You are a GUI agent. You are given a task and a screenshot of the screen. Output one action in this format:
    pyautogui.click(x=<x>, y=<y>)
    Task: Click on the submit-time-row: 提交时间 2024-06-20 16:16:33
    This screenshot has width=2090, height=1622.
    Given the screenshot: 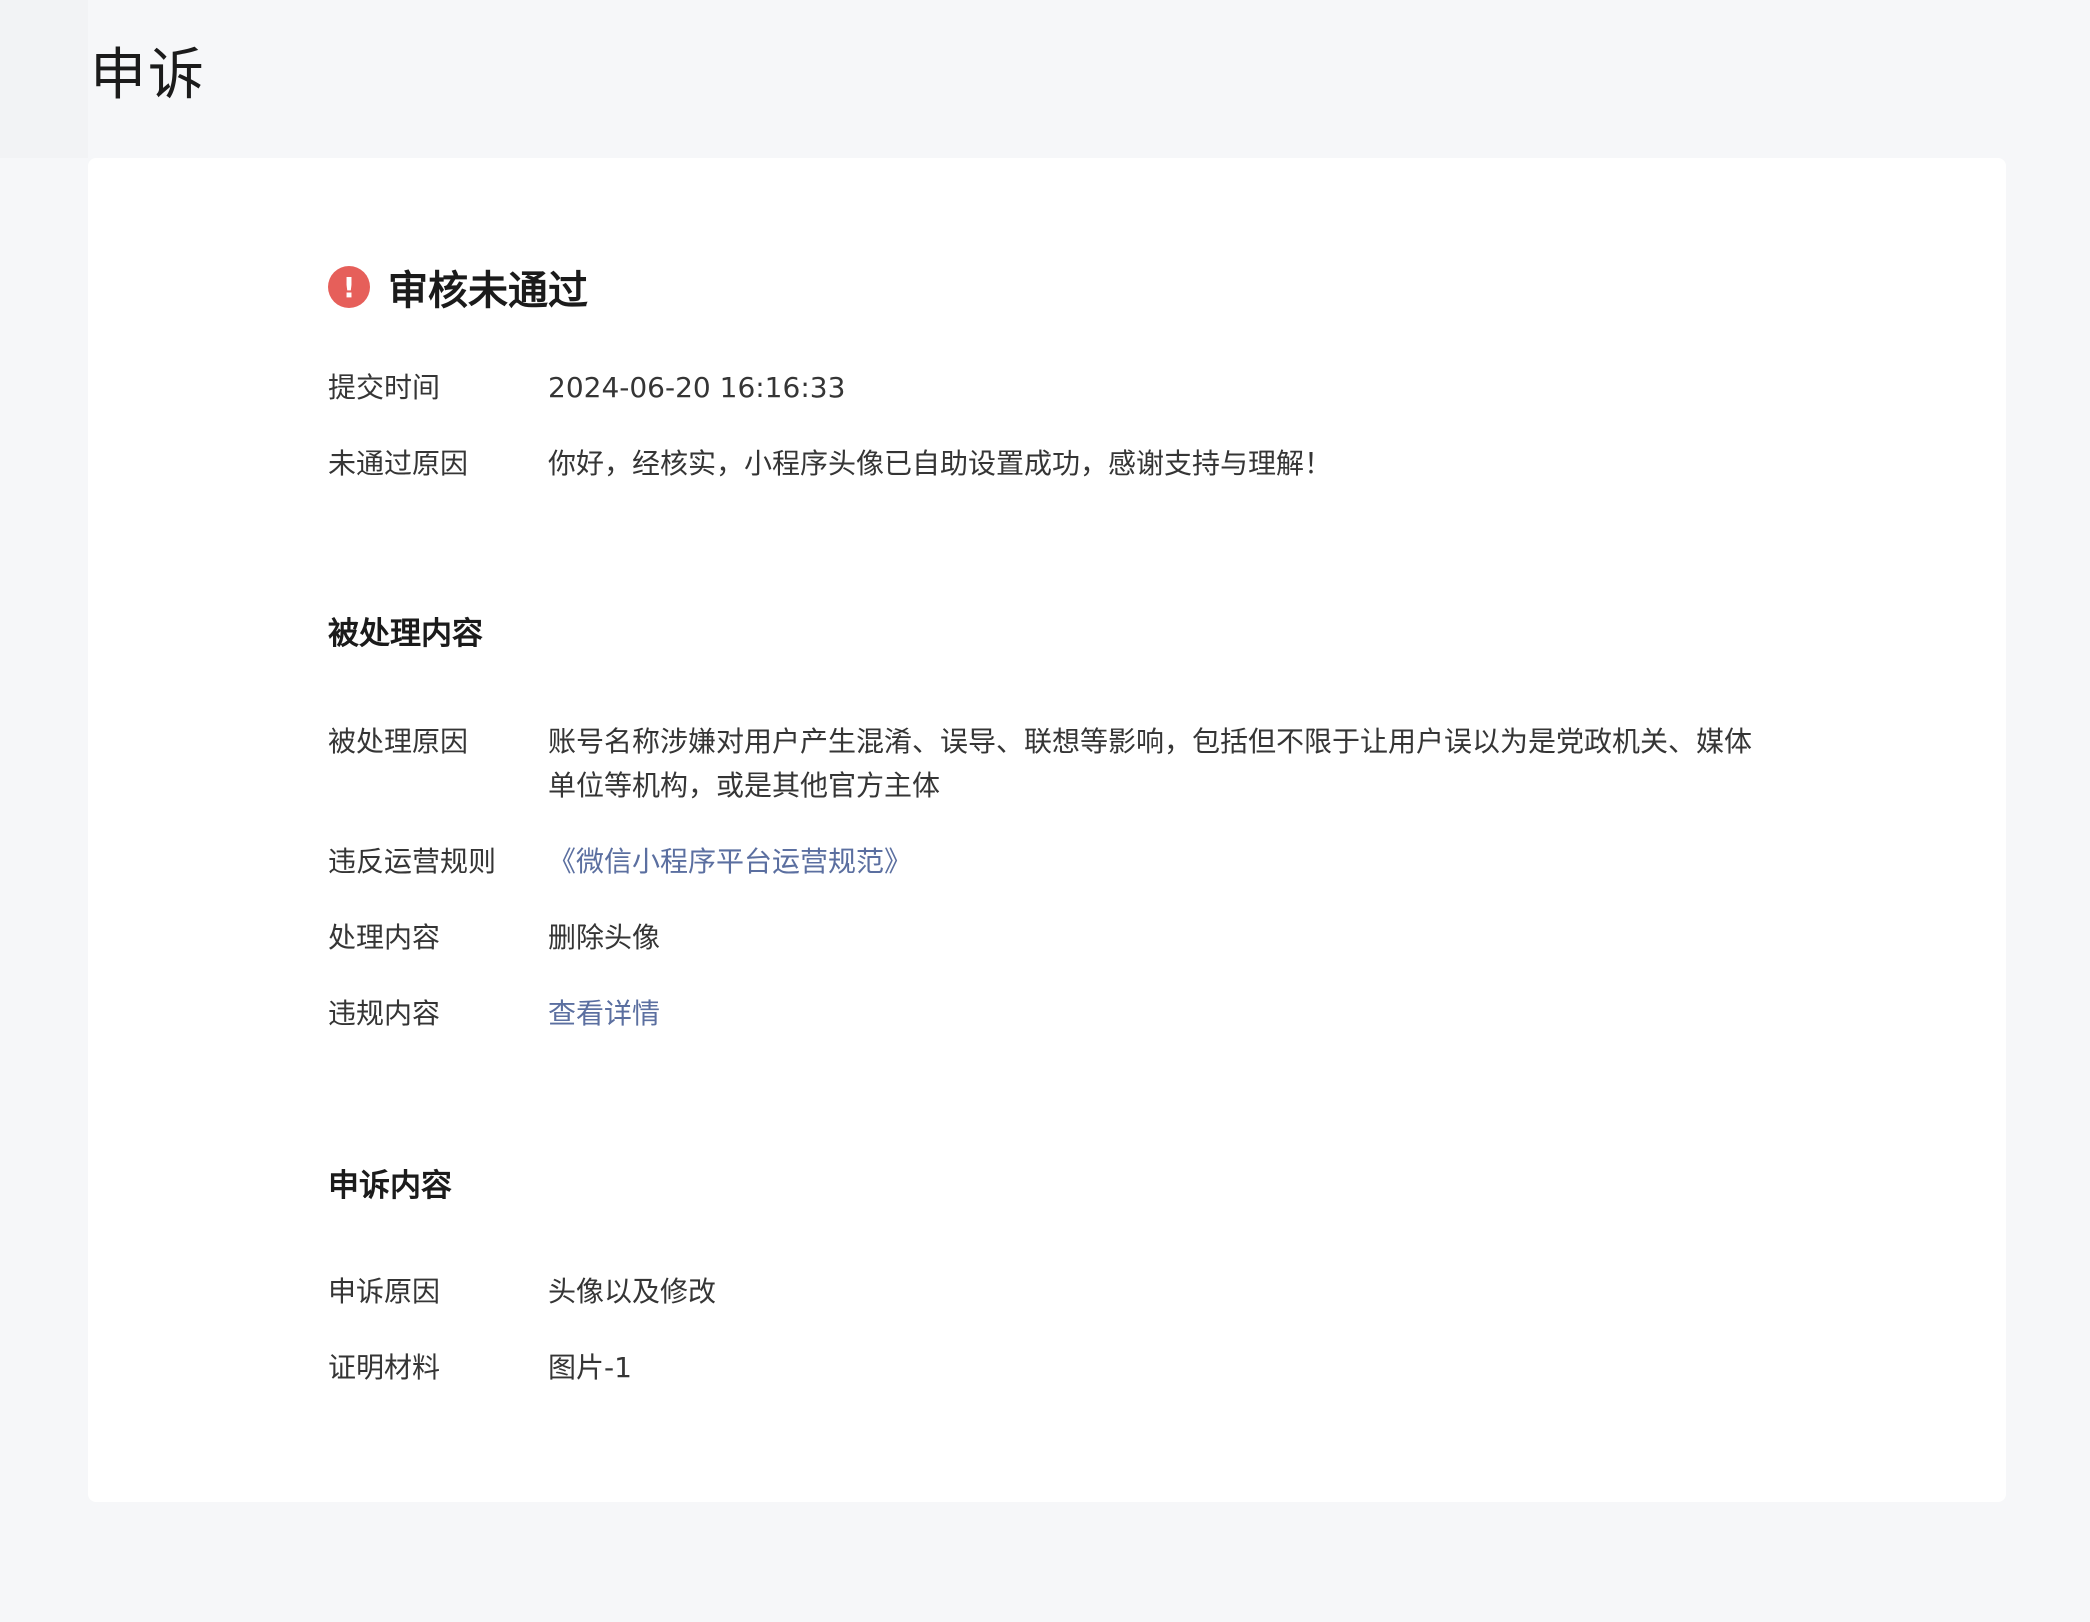 What is the action you would take?
    pyautogui.click(x=1048, y=388)
    